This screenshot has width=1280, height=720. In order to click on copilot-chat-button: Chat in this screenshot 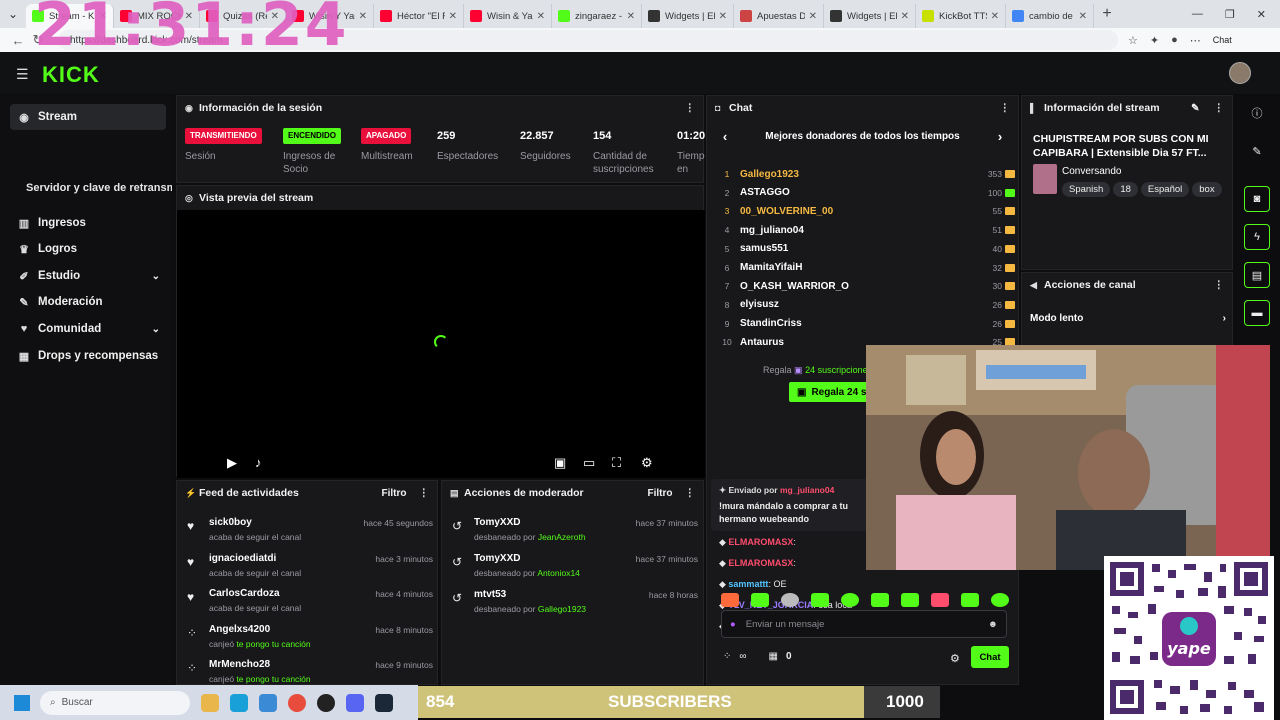, I will do `click(1222, 40)`.